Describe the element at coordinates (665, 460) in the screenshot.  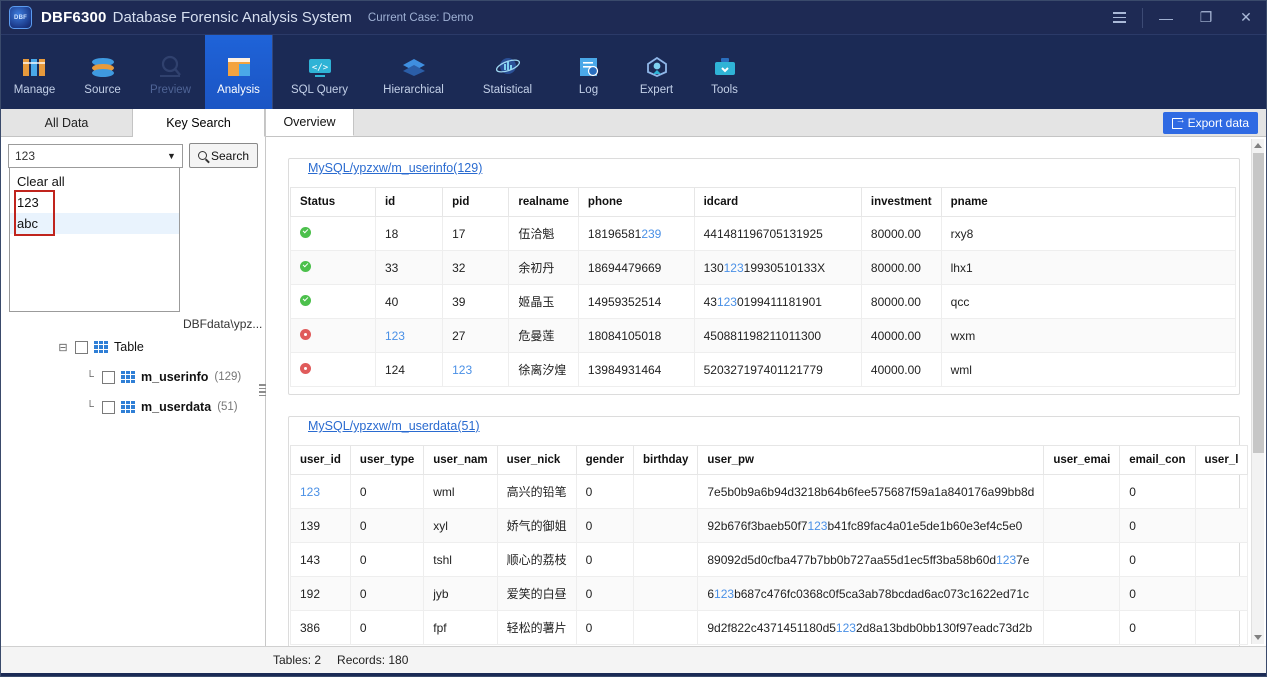
I see `column-header-birthday: birthday` at that location.